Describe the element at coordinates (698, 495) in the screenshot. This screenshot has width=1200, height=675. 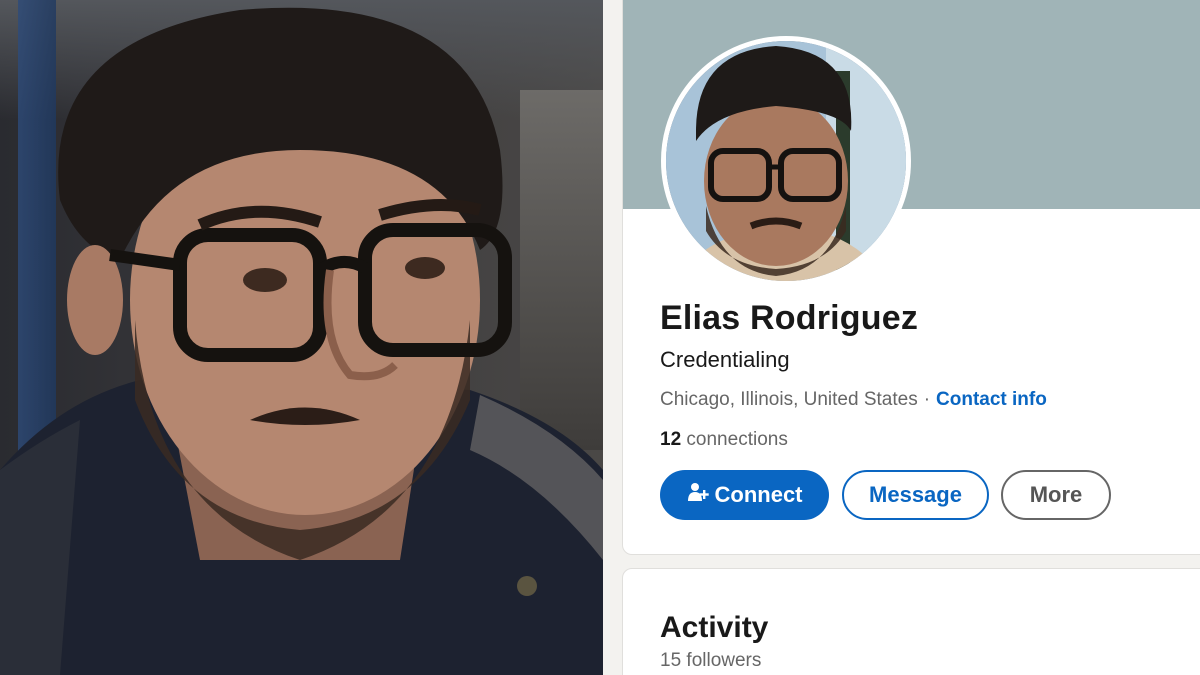
I see `add-person-icon` at that location.